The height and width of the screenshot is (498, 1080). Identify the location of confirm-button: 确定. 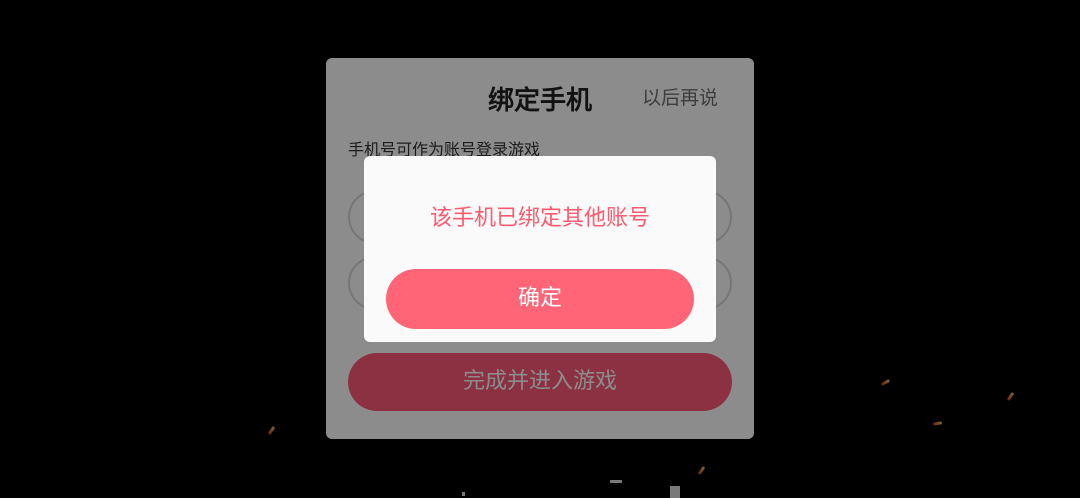
(540, 299).